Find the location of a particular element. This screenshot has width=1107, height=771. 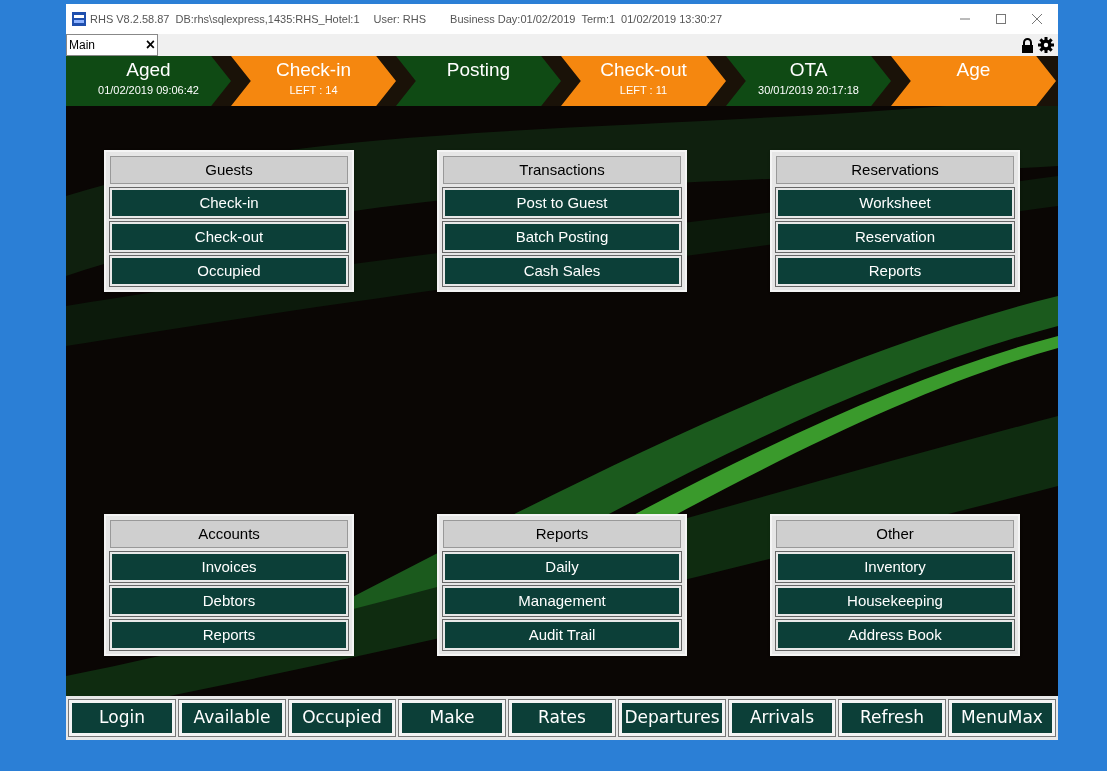

panel-header: Reports is located at coordinates (562, 534).